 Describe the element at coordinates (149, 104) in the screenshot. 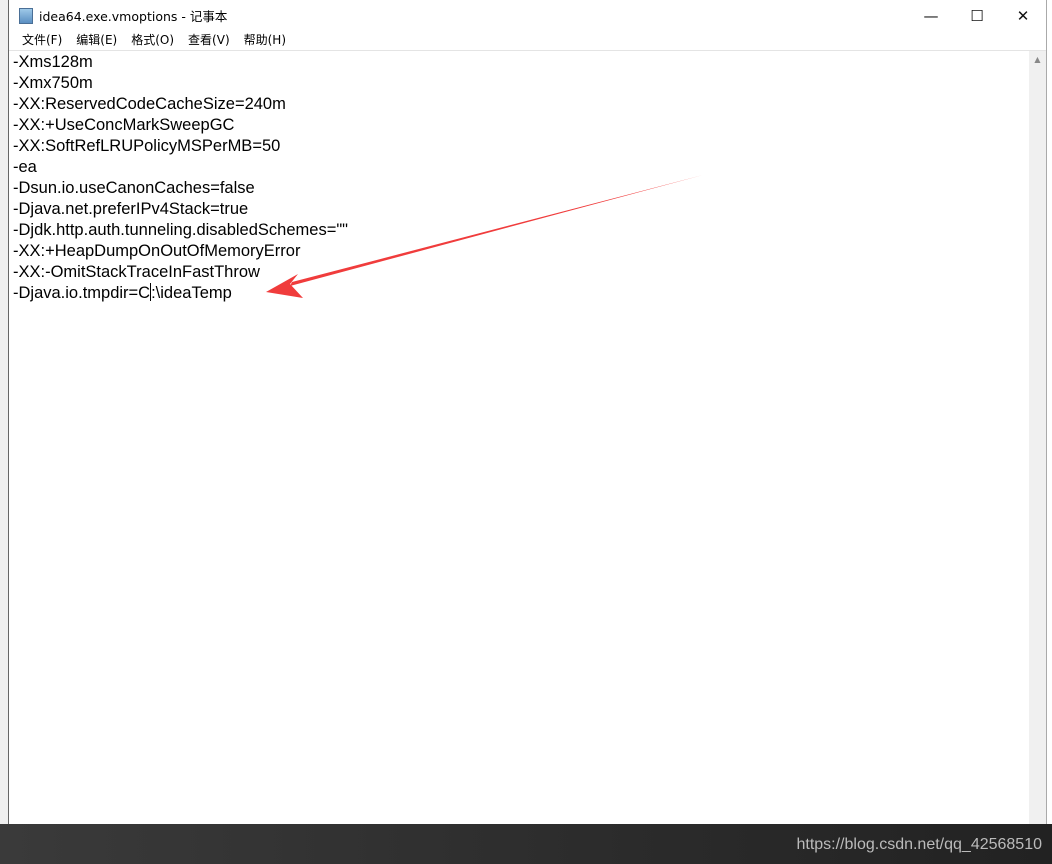

I see `text-line: -XX:ReservedCodeCacheSize=240m` at that location.